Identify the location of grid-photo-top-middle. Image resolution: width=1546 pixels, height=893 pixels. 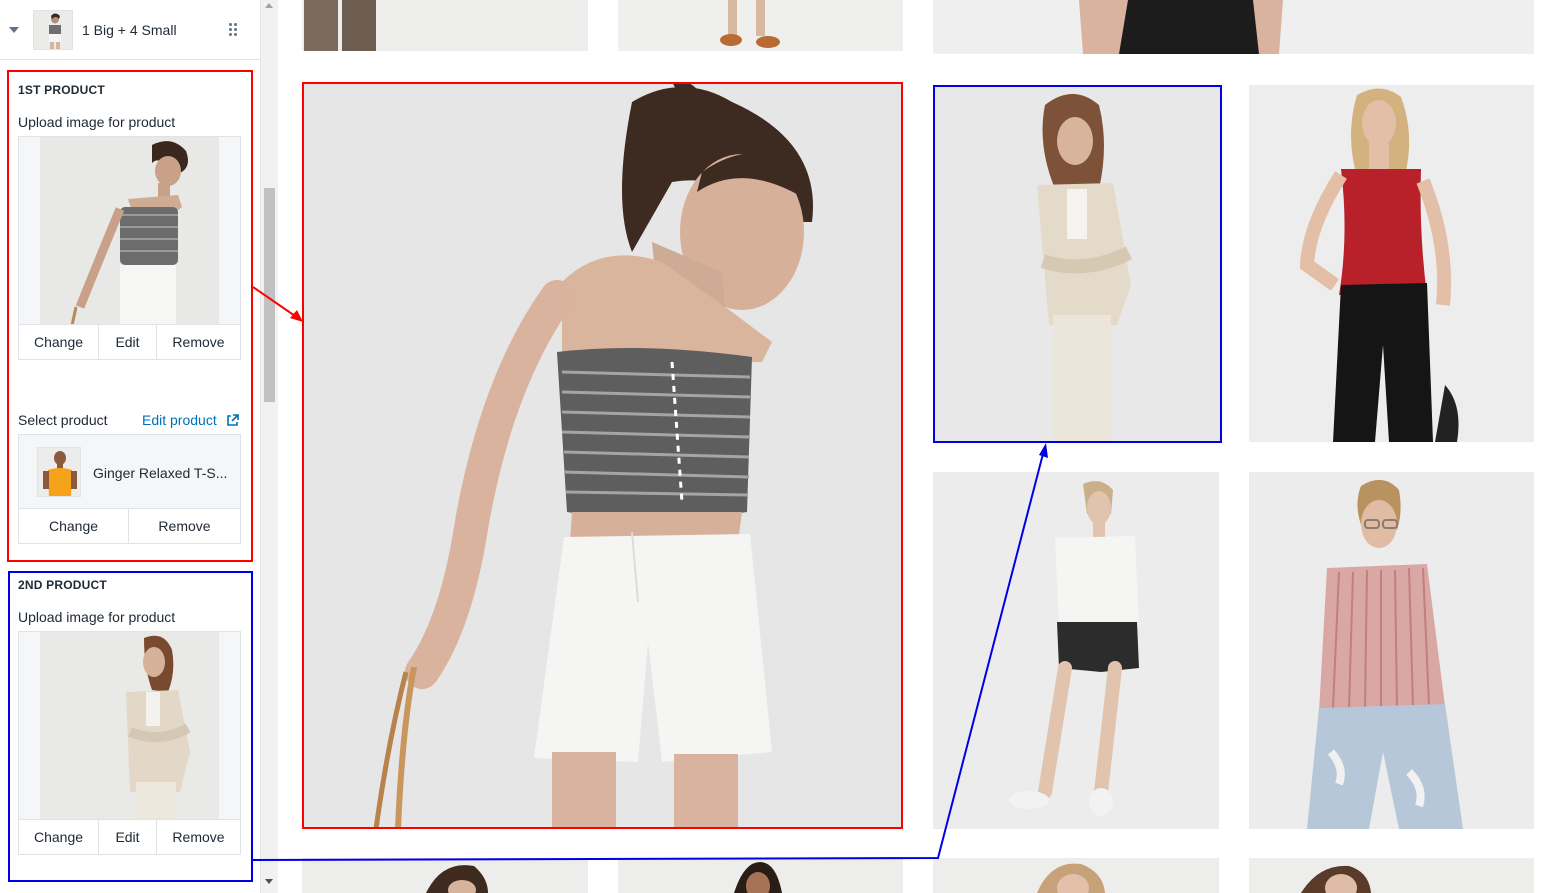
(760, 25).